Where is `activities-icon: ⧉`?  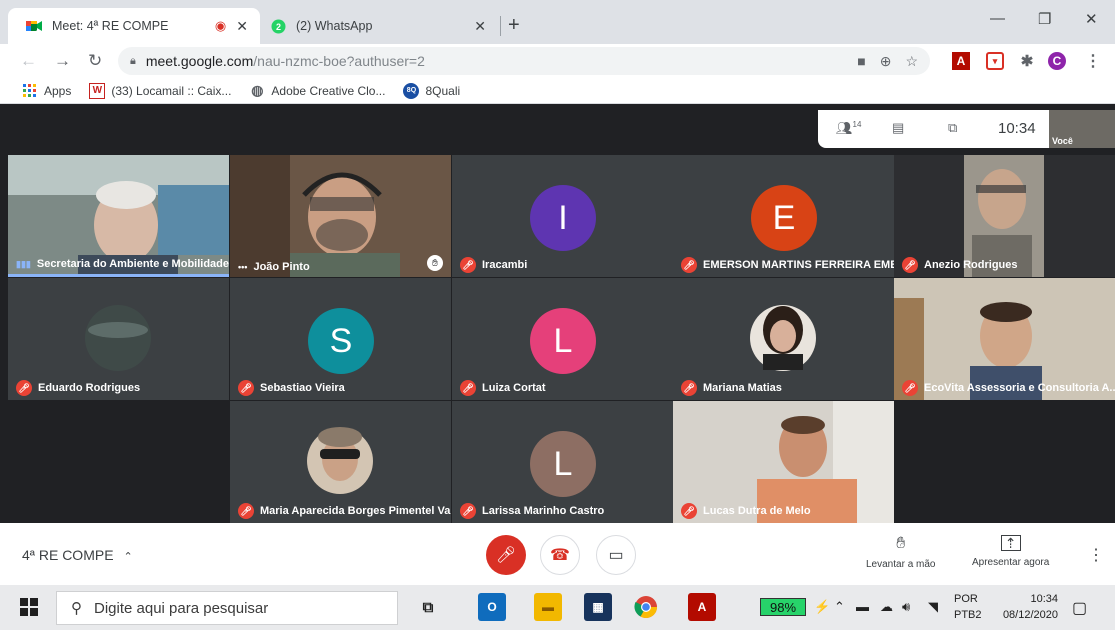
activities-icon: ⧉ is located at coordinates (952, 128).